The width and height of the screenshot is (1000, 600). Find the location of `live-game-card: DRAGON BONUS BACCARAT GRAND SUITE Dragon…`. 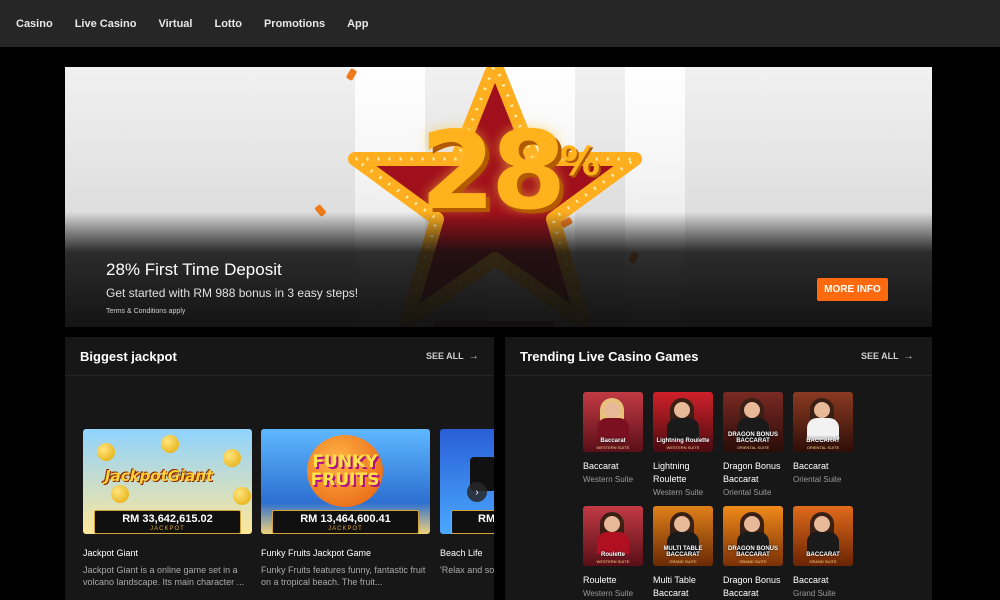

live-game-card: DRAGON BONUS BACCARAT GRAND SUITE Dragon… is located at coordinates (753, 553).